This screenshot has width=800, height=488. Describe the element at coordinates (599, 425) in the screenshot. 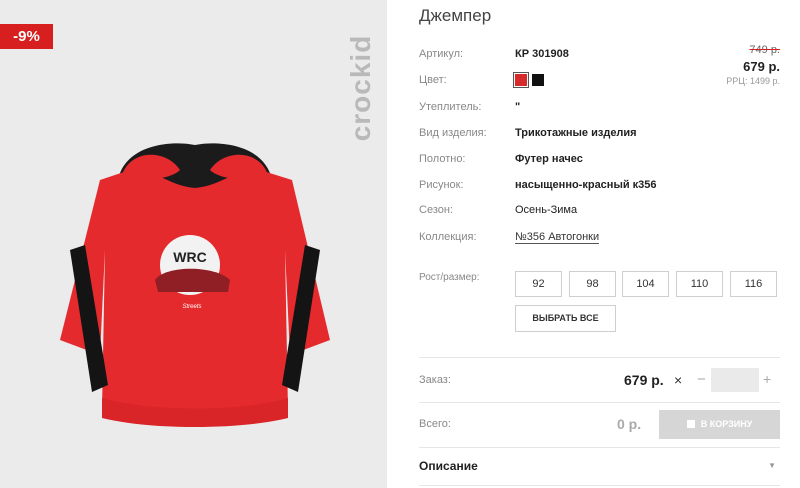

I see `total-row: Всего: 0 р. В КОРЗИНУ` at that location.